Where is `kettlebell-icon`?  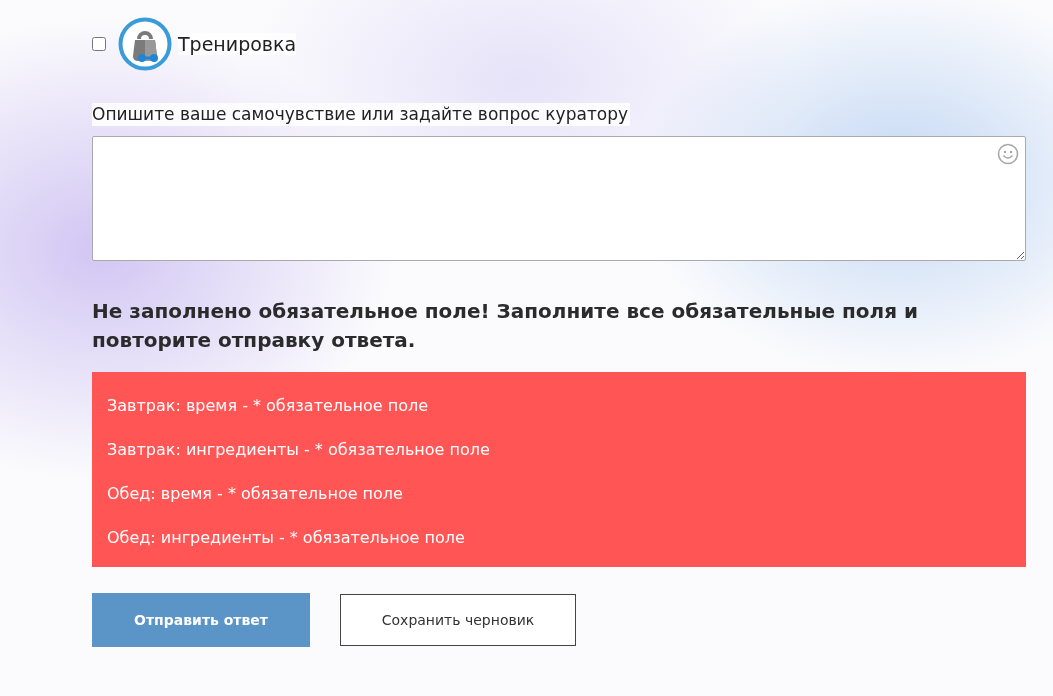
kettlebell-icon is located at coordinates (145, 44).